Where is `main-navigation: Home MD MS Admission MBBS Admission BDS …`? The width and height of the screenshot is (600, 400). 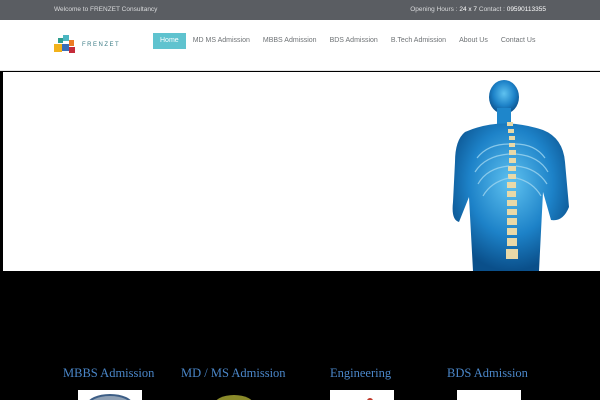
main-navigation: Home MD MS Admission MBBS Admission BDS … is located at coordinates (347, 41).